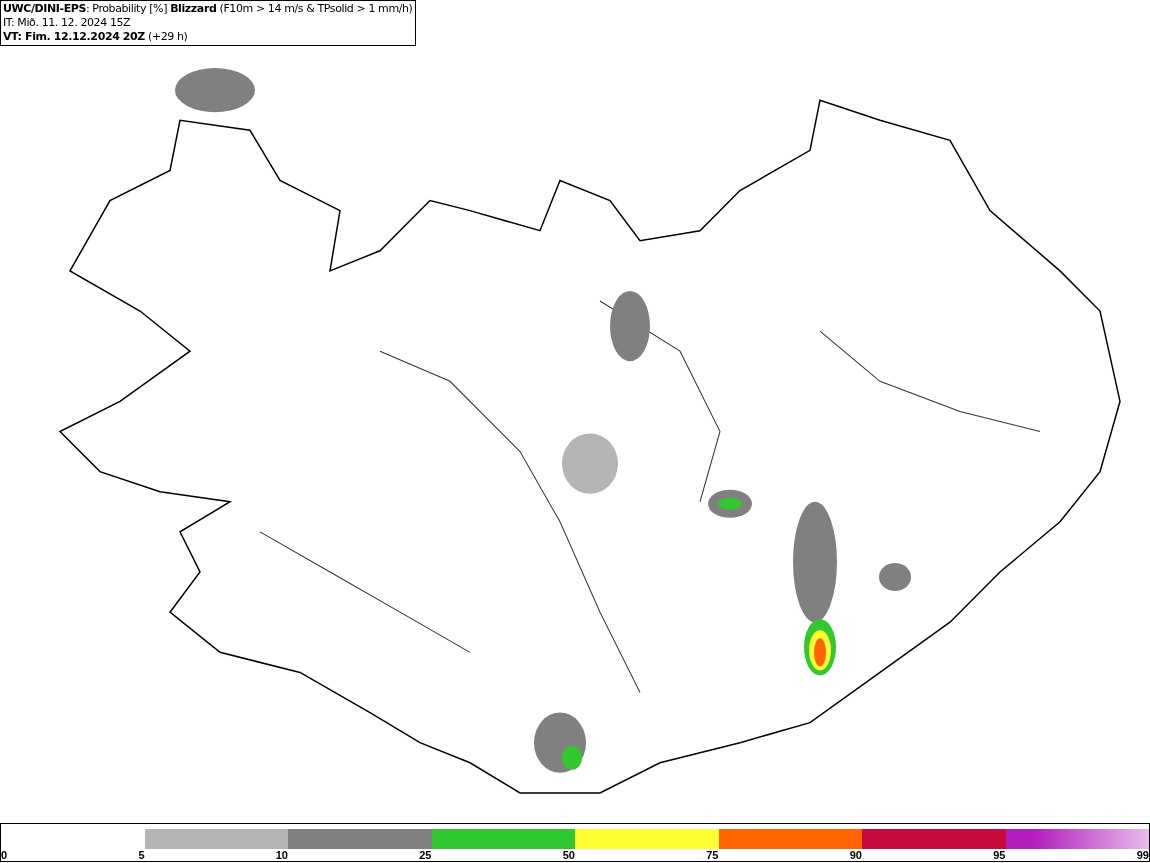 The image size is (1150, 863). I want to click on legend-tick-label: 50, so click(568, 855).